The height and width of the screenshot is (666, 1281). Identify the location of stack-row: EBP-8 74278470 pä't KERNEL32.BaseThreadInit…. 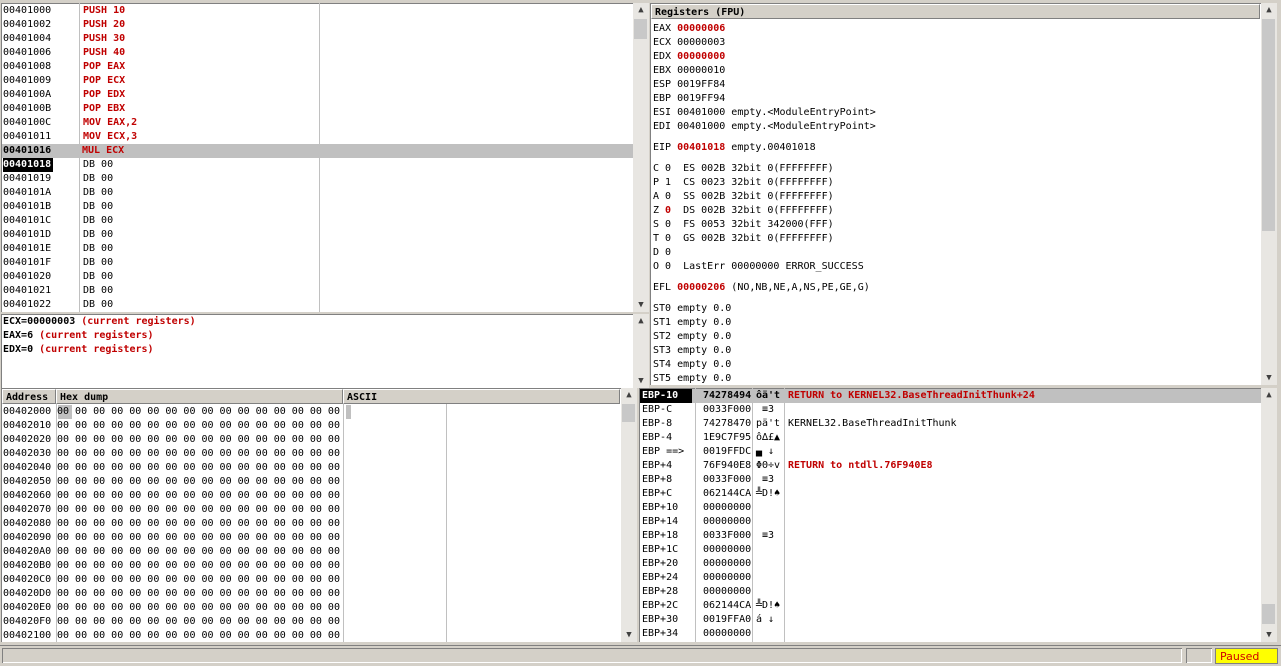
(950, 424).